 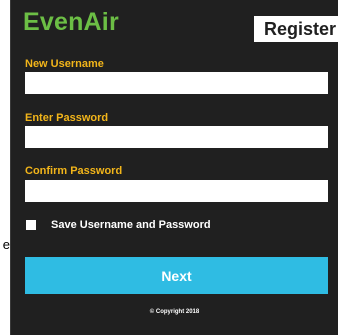 I want to click on app-logo: EvenAir, so click(x=71, y=22).